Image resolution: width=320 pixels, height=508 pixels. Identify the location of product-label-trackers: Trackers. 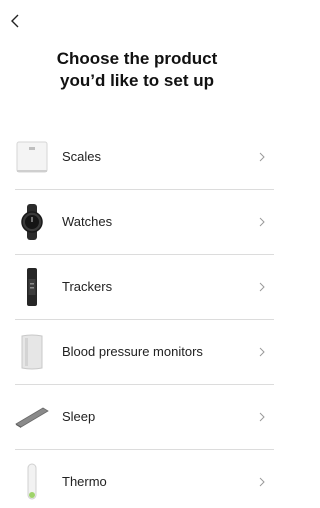
(87, 286).